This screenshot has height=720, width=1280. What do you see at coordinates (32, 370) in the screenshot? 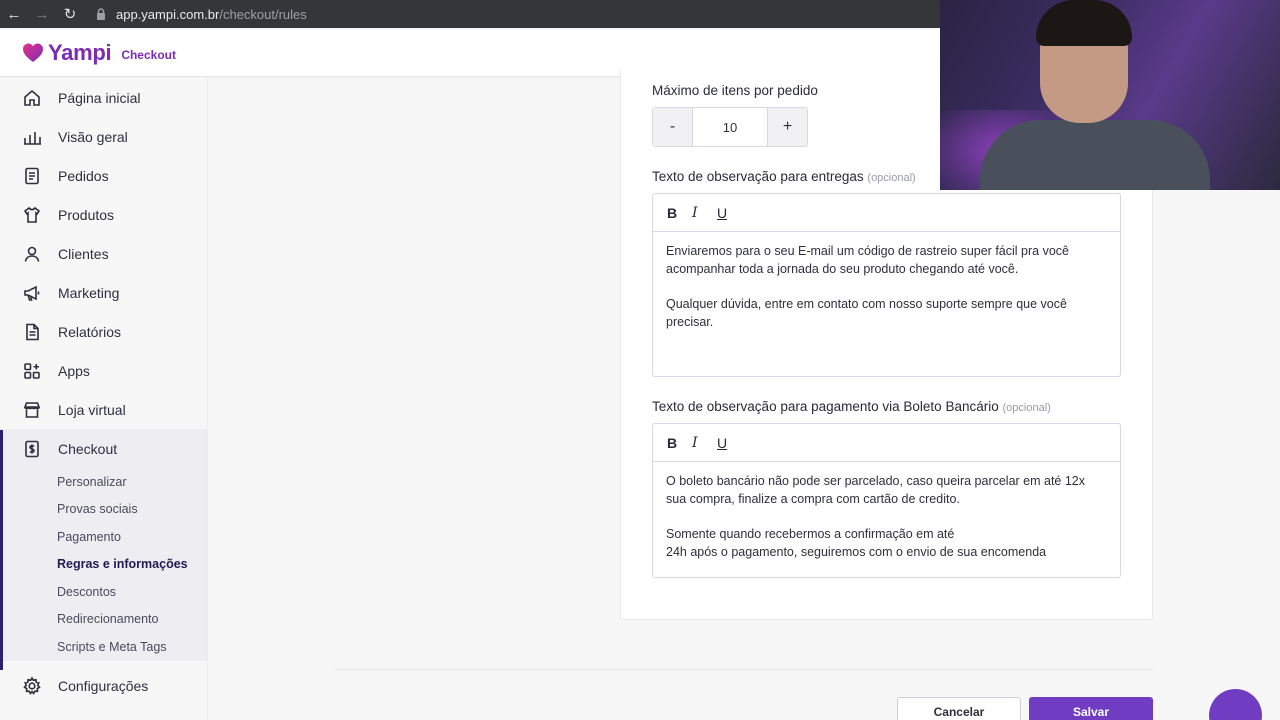
I see `apps-icon` at bounding box center [32, 370].